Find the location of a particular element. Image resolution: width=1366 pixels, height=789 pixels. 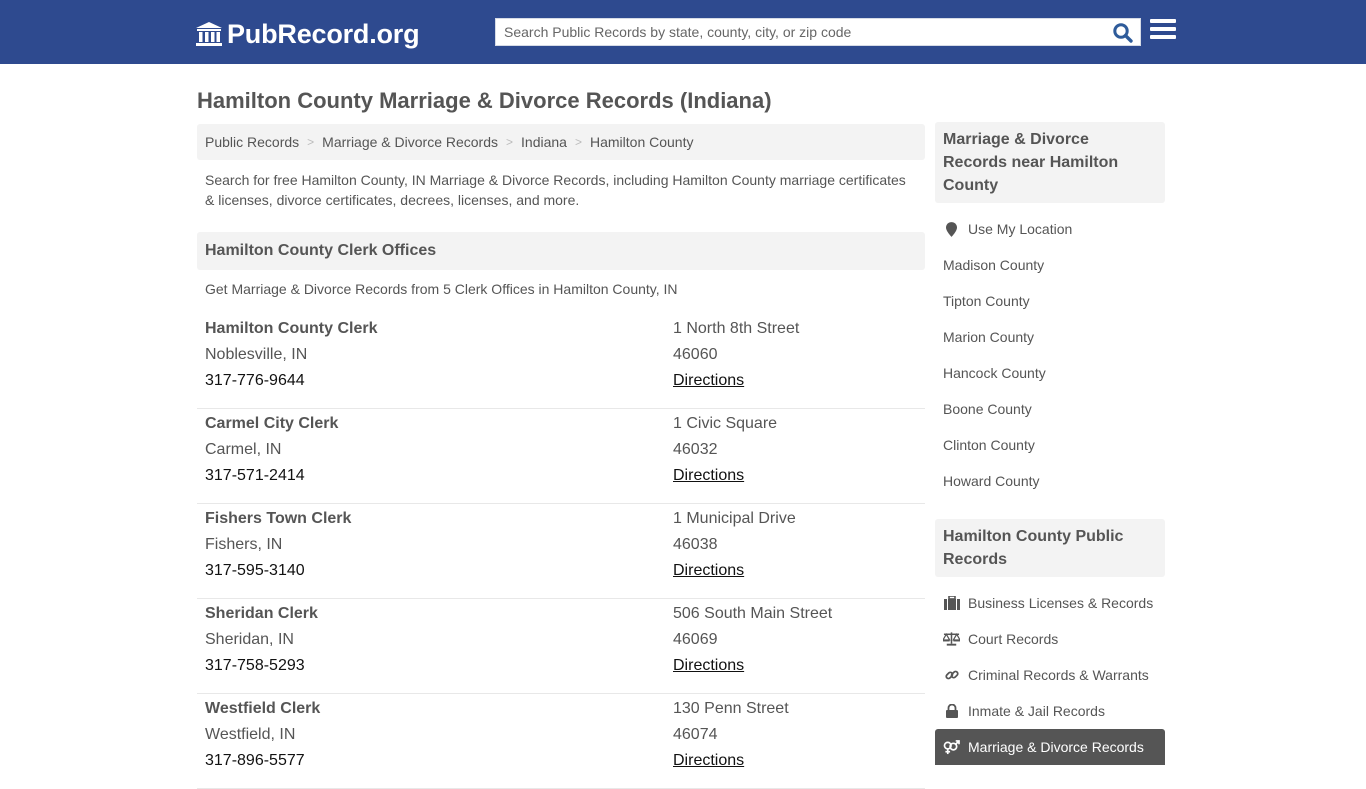

office-name: Carmel City Clerk is located at coordinates (271, 428).